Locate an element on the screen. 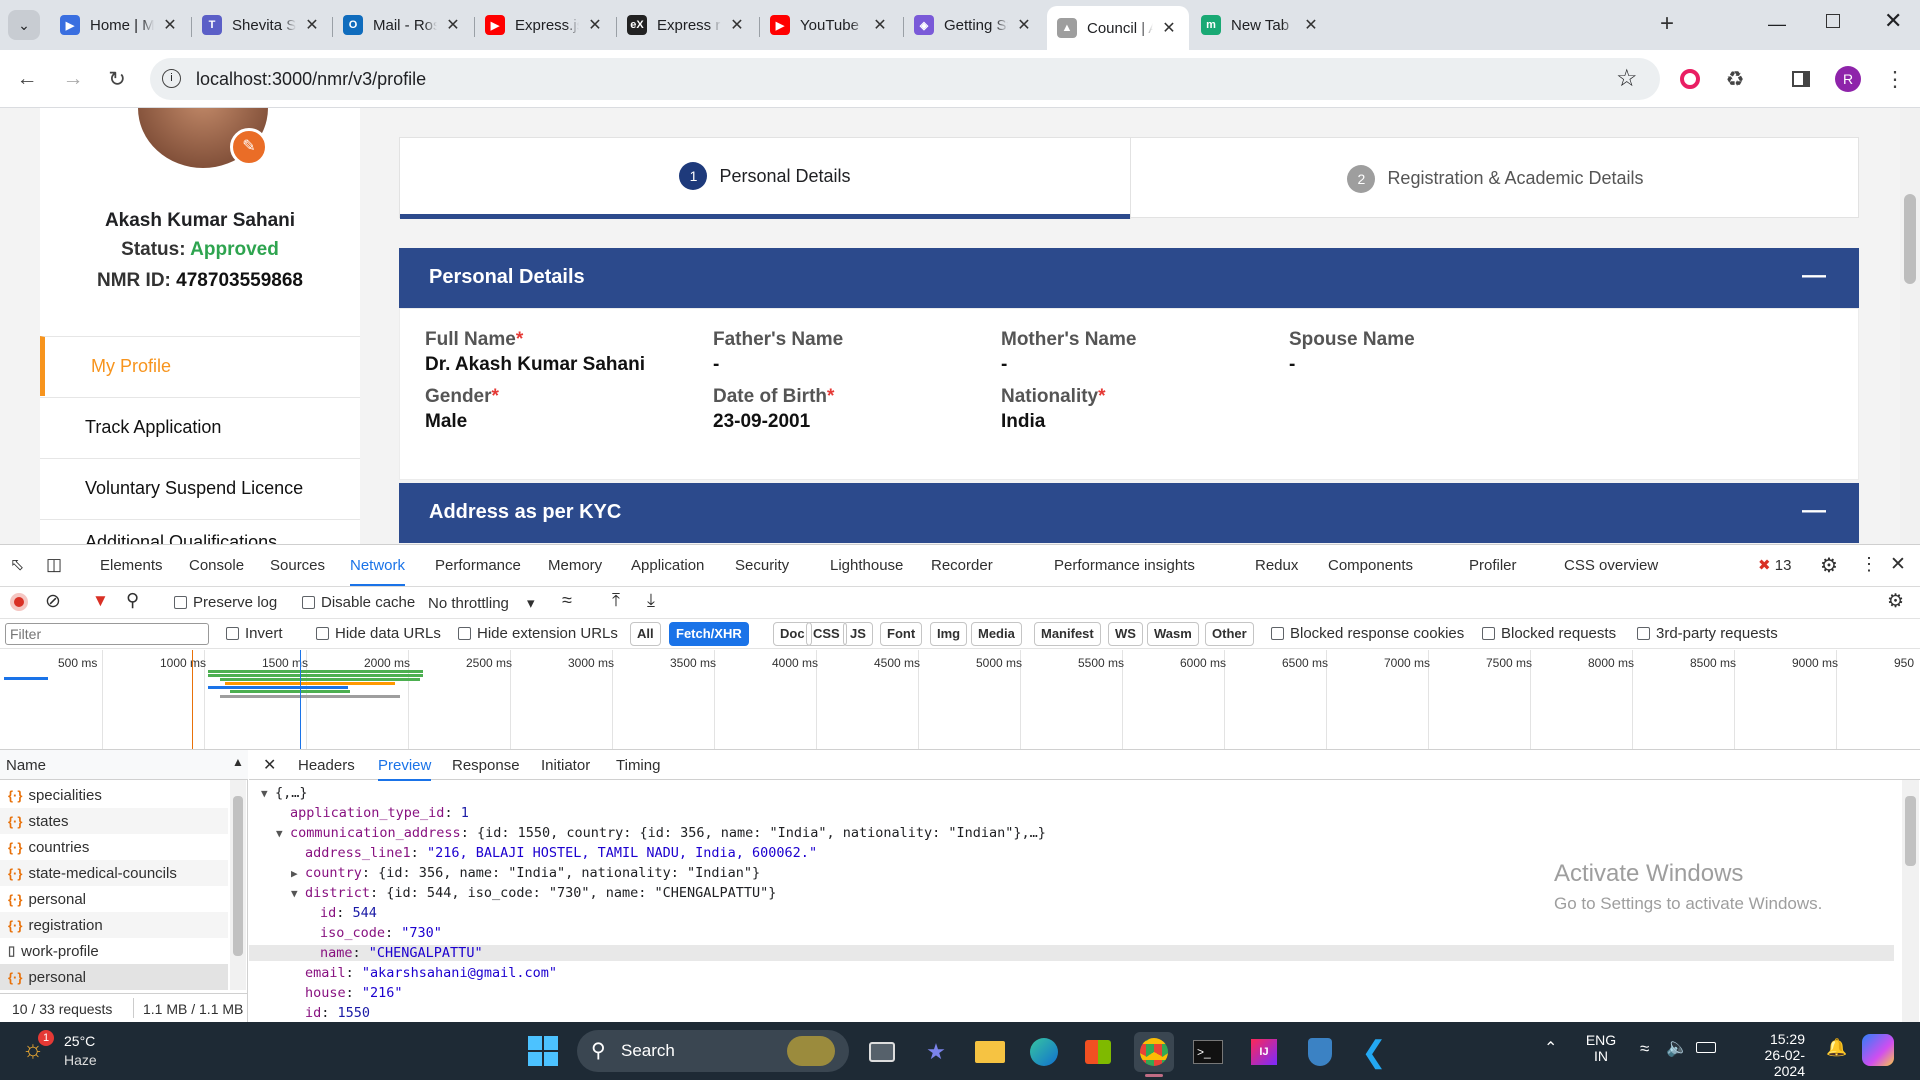 The image size is (1920, 1080). json-line: id: 544 is located at coordinates (341, 913).